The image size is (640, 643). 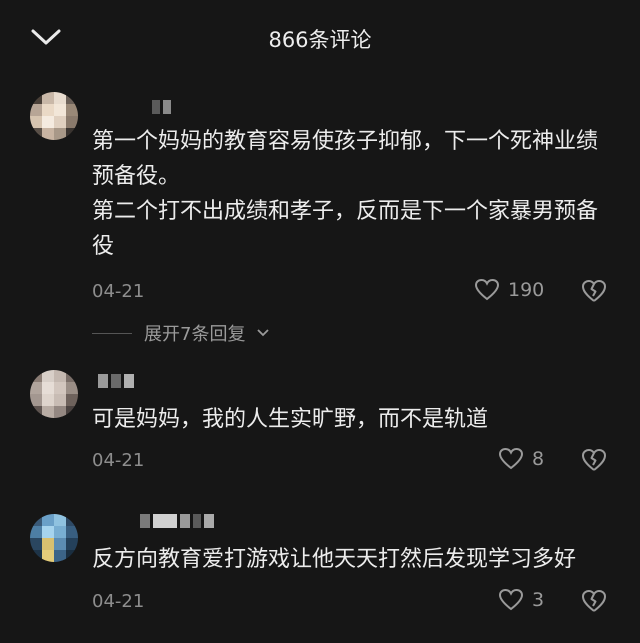 I want to click on like-count: 8, so click(x=538, y=459).